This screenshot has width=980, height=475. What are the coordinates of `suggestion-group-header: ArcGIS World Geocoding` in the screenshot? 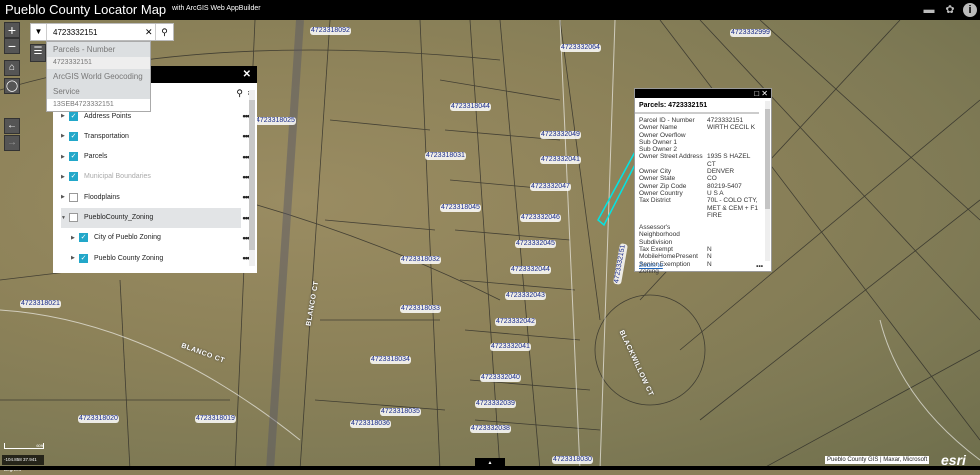 It's located at (98, 76).